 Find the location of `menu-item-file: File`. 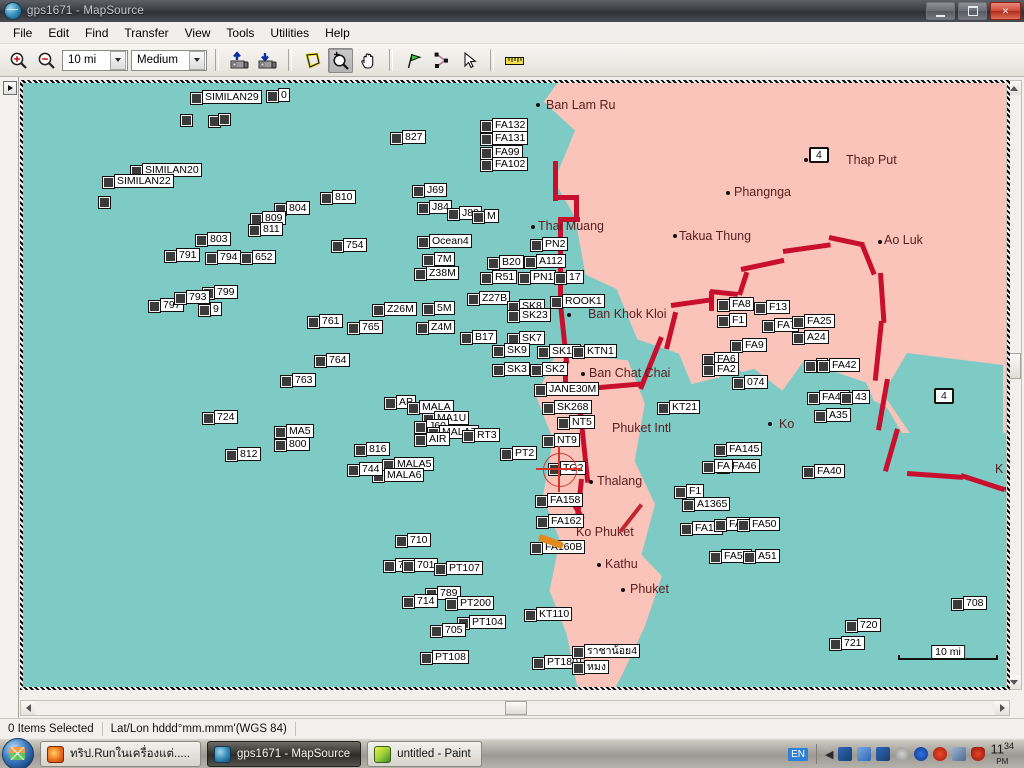

menu-item-file: File is located at coordinates (22, 33).